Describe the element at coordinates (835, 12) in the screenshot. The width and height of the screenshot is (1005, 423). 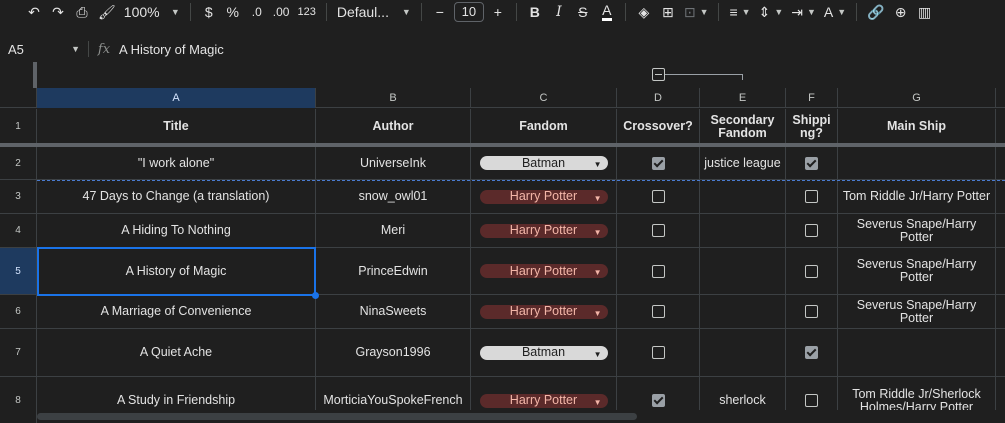
I see `text-rotate-icon: A ▼` at that location.